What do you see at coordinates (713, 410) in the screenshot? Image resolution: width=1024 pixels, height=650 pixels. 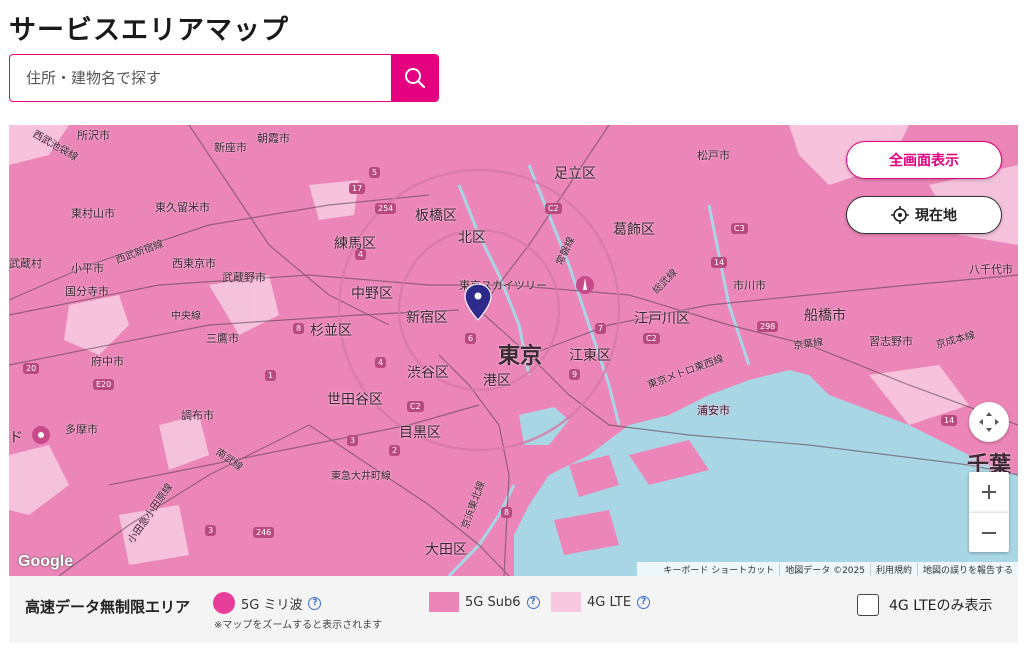 I see `map-label-urayasu: 浦安市` at bounding box center [713, 410].